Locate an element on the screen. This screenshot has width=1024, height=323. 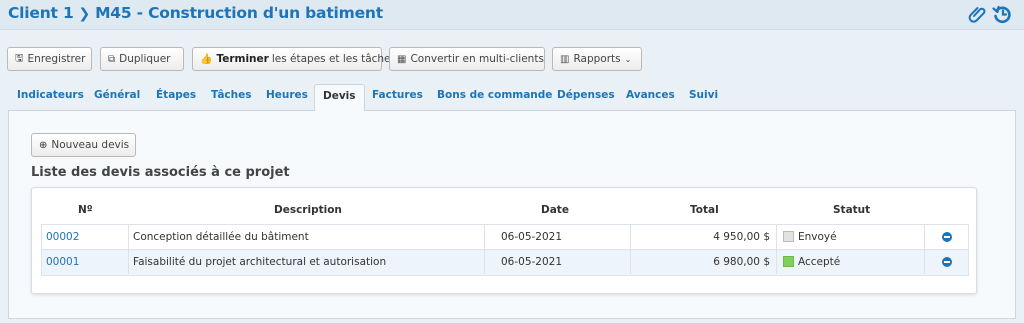
description-cell: Conception détaillée du bâtiment is located at coordinates (307, 237).